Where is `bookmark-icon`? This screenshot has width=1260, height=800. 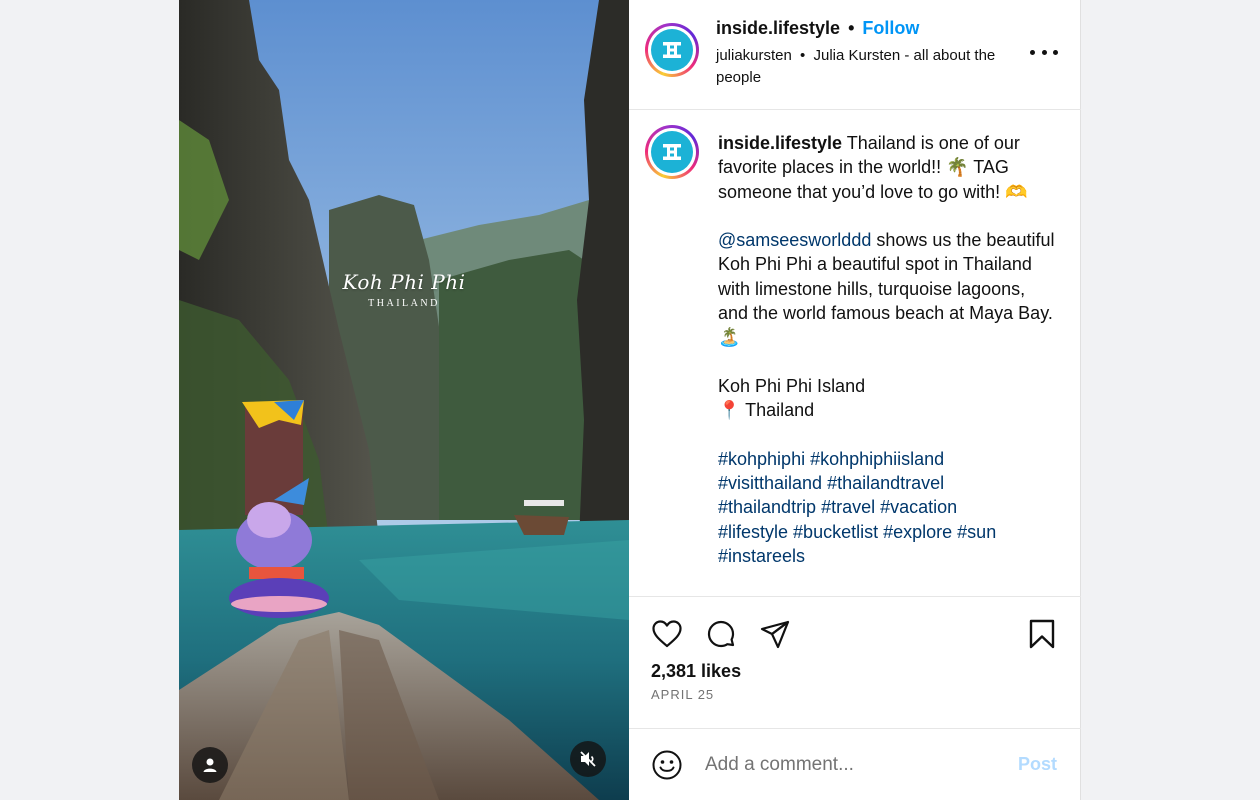 bookmark-icon is located at coordinates (1042, 634).